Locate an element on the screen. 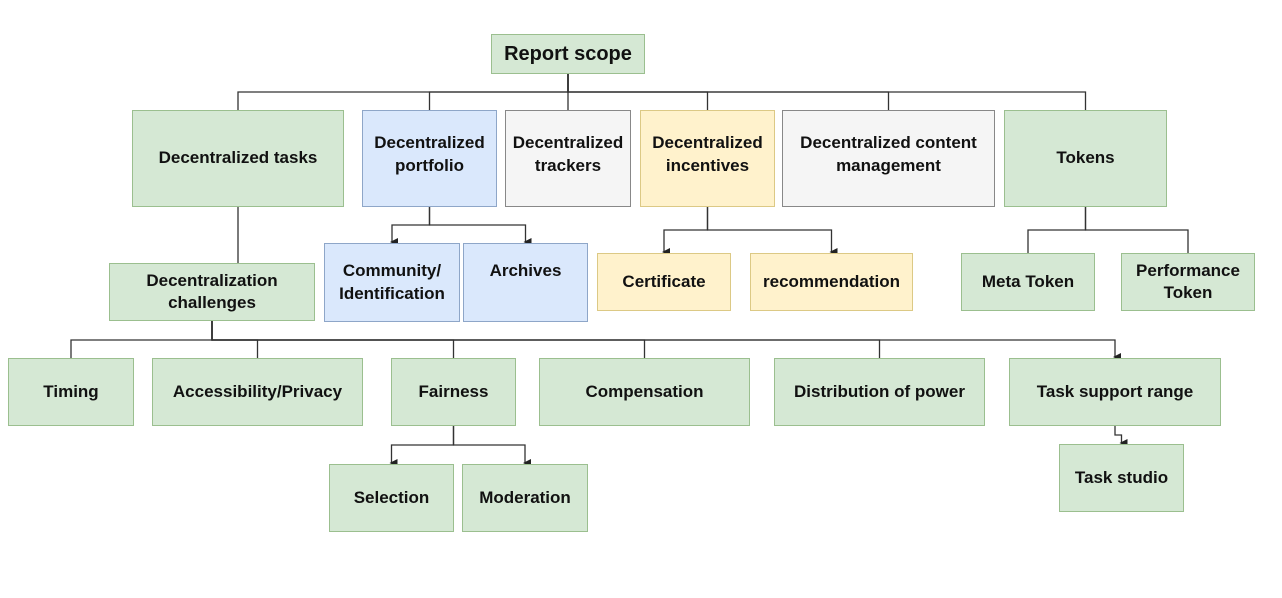  node-label: Archives is located at coordinates (525, 270).